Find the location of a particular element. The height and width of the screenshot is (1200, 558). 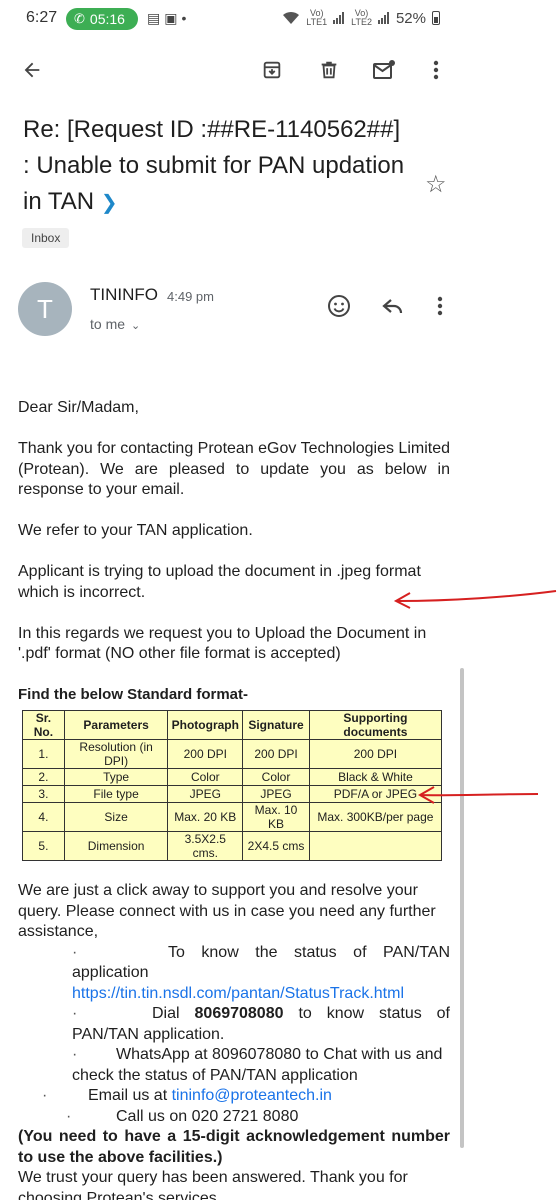

sender-avatar: T is located at coordinates (45, 309).